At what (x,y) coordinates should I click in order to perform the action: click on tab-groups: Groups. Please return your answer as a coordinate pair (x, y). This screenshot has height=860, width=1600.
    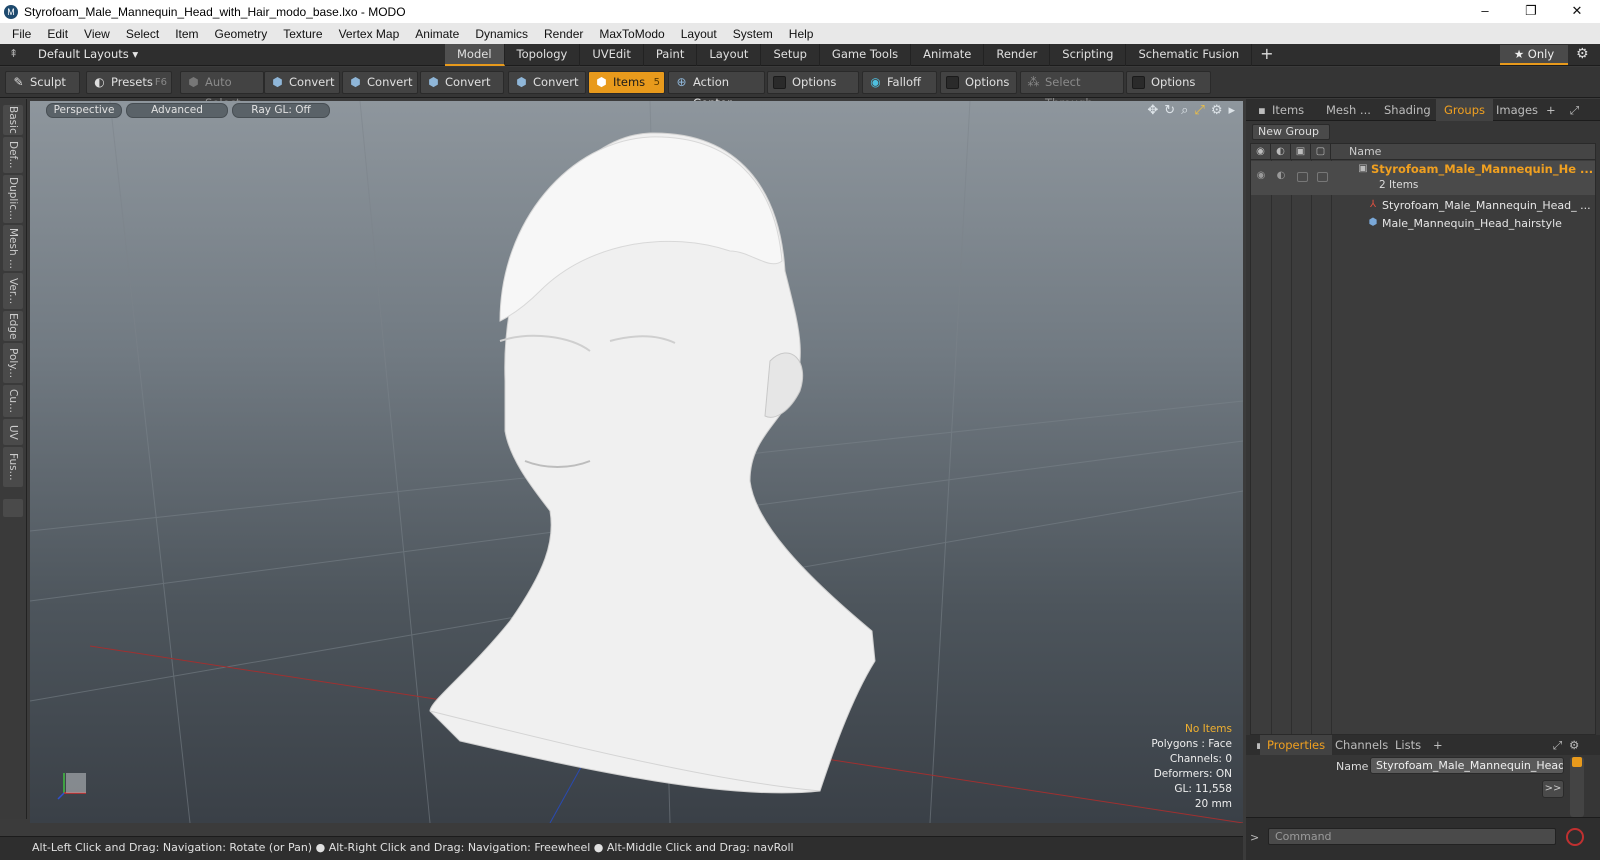
    Looking at the image, I should click on (1465, 110).